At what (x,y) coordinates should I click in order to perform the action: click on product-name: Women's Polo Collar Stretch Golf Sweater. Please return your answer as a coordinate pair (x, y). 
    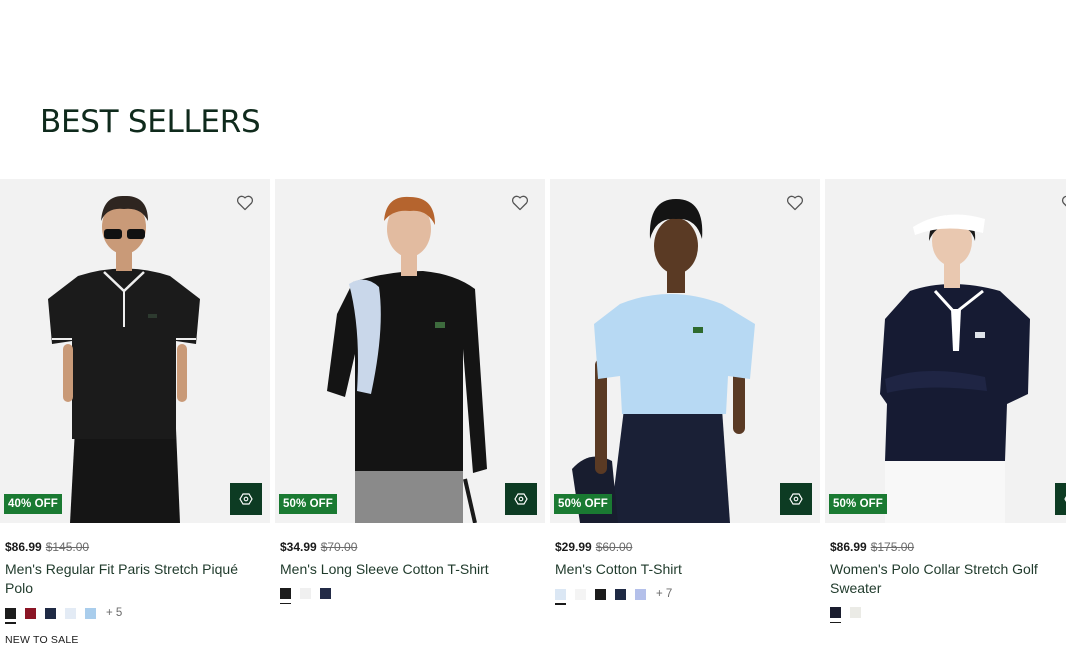
    Looking at the image, I should click on (948, 579).